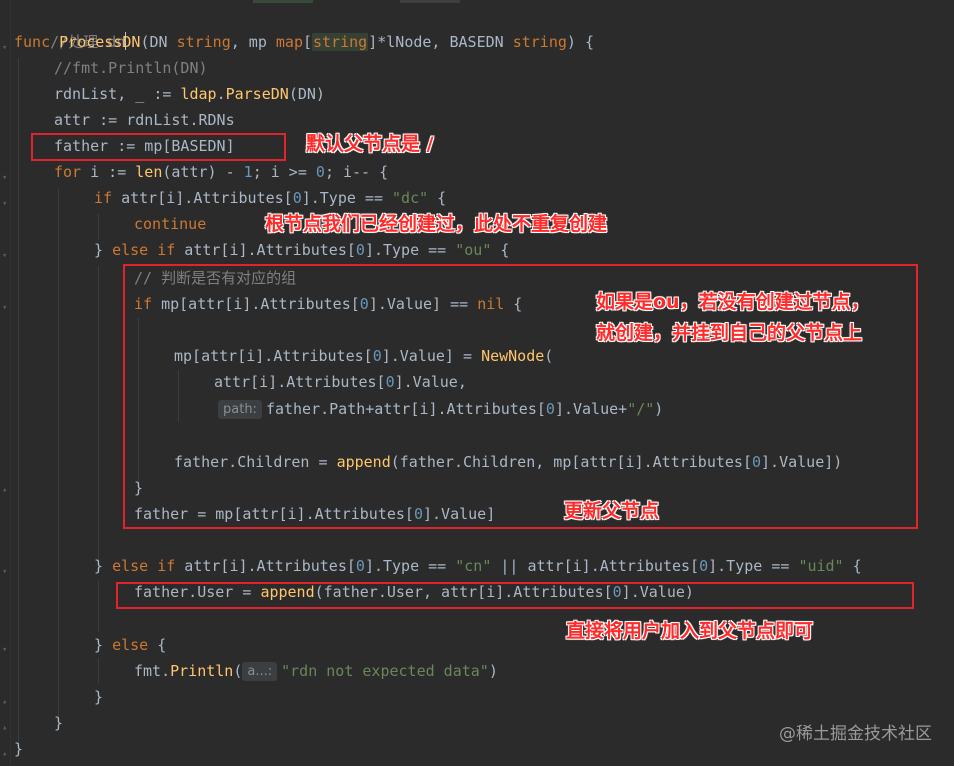 The height and width of the screenshot is (766, 954). What do you see at coordinates (821, 566) in the screenshot?
I see `string-literal: "uid"` at bounding box center [821, 566].